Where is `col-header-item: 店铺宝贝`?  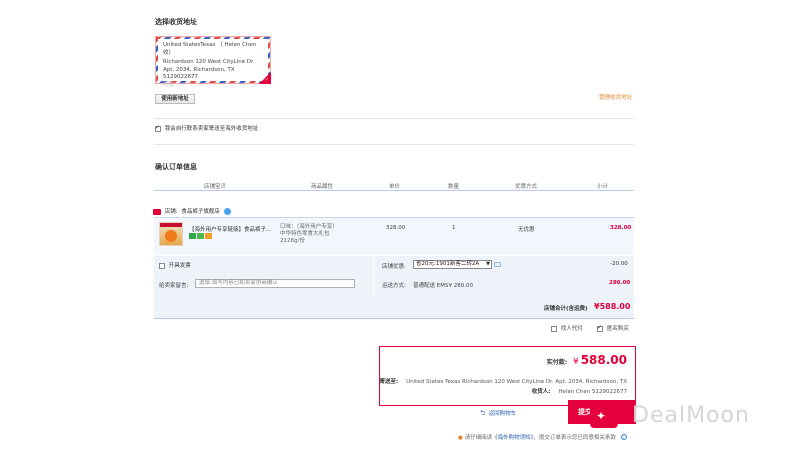 col-header-item: 店铺宝贝 is located at coordinates (215, 187).